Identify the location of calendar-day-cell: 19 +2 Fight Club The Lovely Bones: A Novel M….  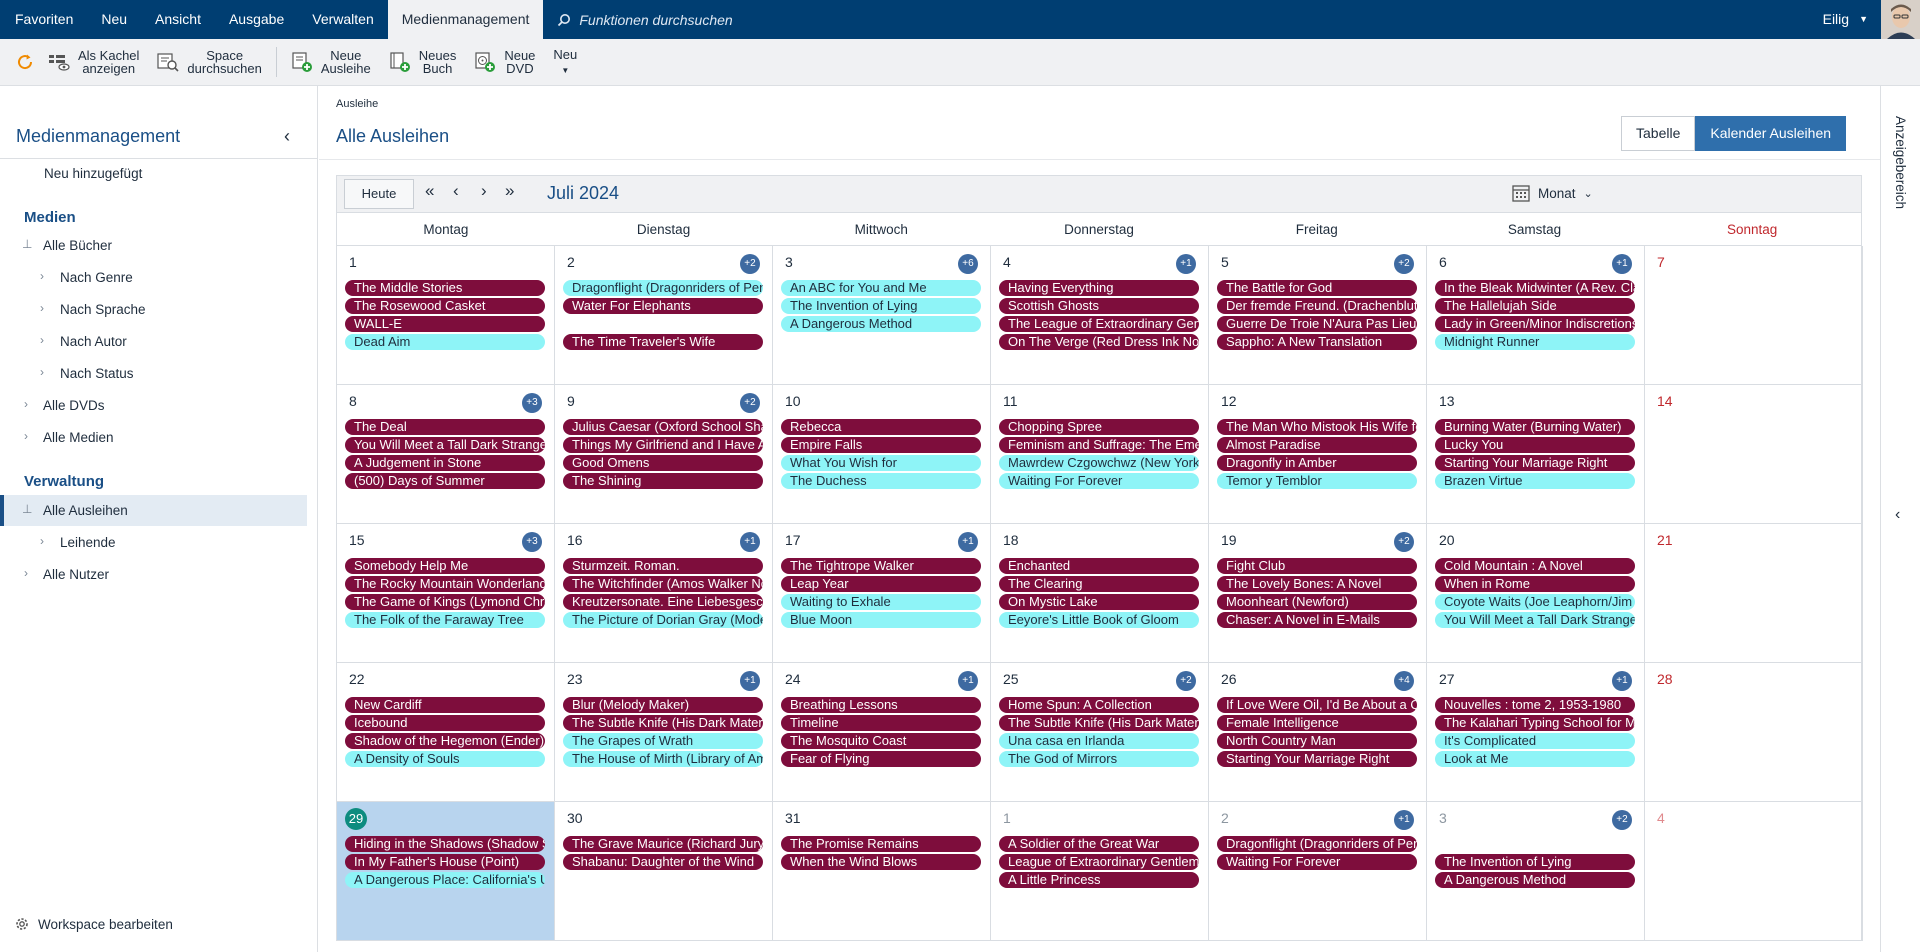
(1318, 593).